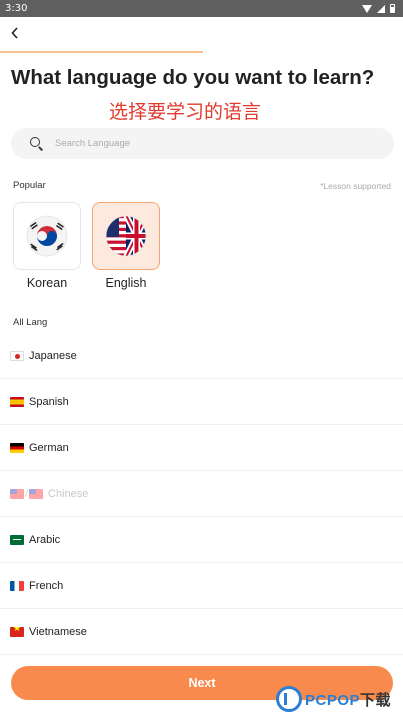 The width and height of the screenshot is (403, 720). I want to click on top-bar, so click(201, 35).